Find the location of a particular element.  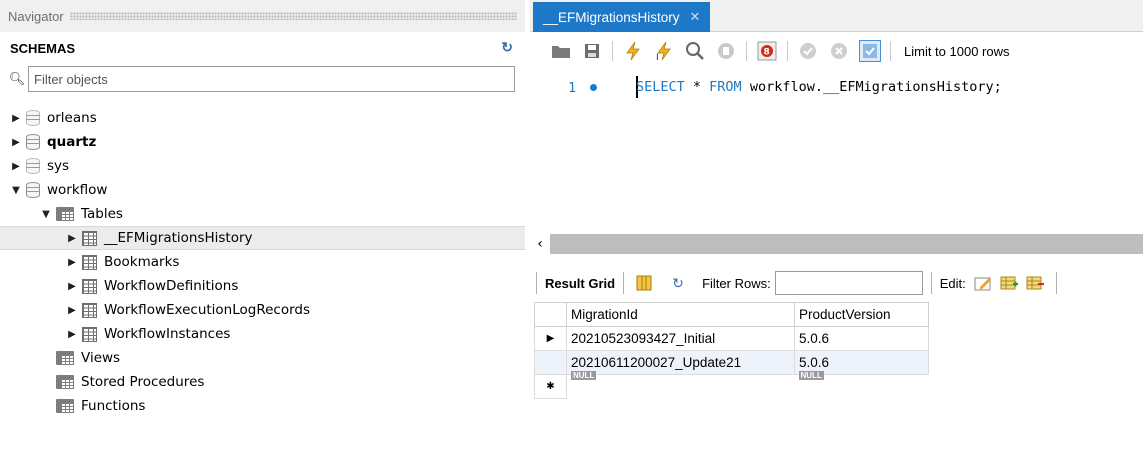

edit-row-icon is located at coordinates (983, 283).